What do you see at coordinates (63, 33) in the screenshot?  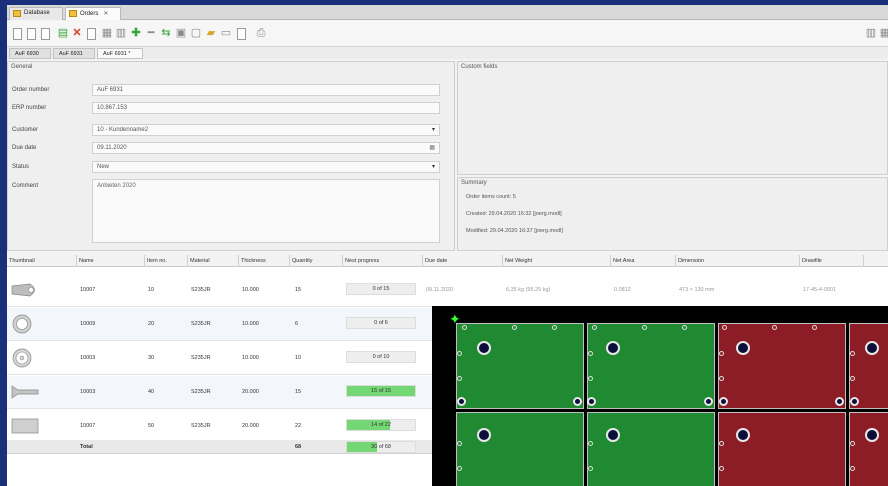 I see `save-icon: ▤` at bounding box center [63, 33].